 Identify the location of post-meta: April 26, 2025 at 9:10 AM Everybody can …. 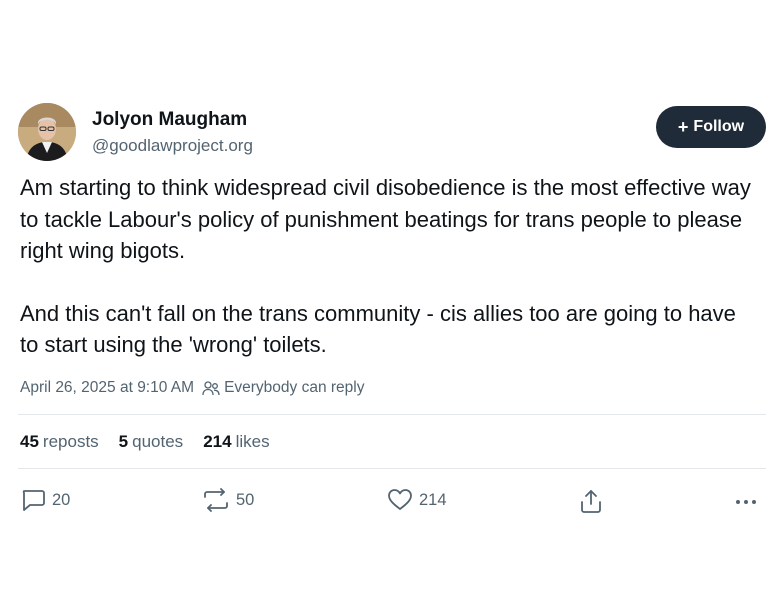
(192, 388).